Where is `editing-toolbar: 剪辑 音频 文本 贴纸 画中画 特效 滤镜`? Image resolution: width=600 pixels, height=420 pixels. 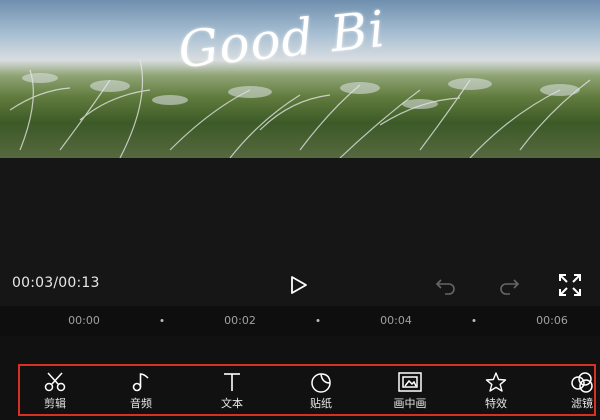 editing-toolbar: 剪辑 音频 文本 贴纸 画中画 特效 滤镜 is located at coordinates (307, 390).